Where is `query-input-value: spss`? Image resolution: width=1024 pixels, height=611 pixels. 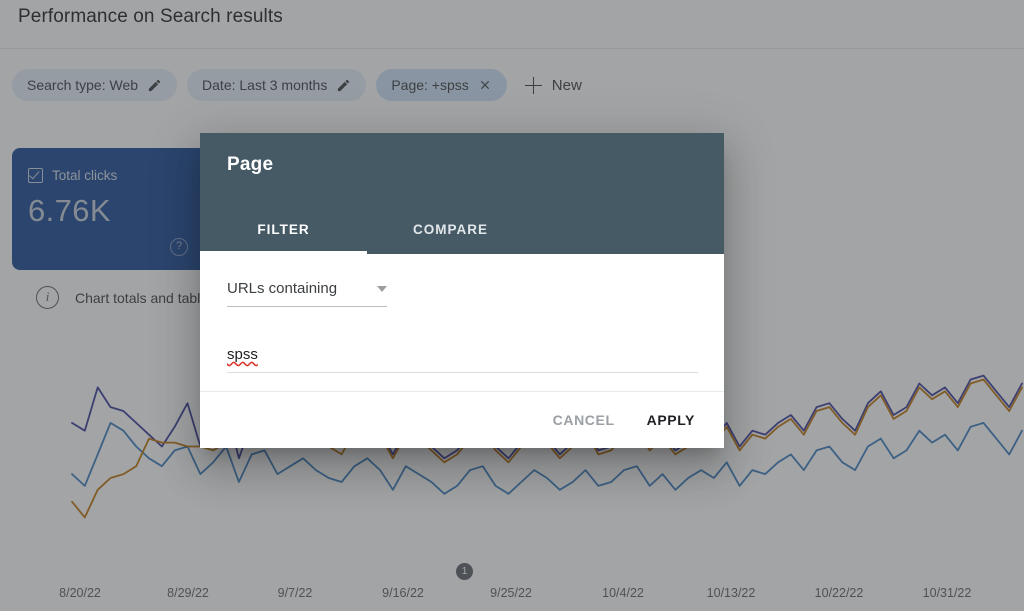
query-input-value: spss is located at coordinates (242, 354).